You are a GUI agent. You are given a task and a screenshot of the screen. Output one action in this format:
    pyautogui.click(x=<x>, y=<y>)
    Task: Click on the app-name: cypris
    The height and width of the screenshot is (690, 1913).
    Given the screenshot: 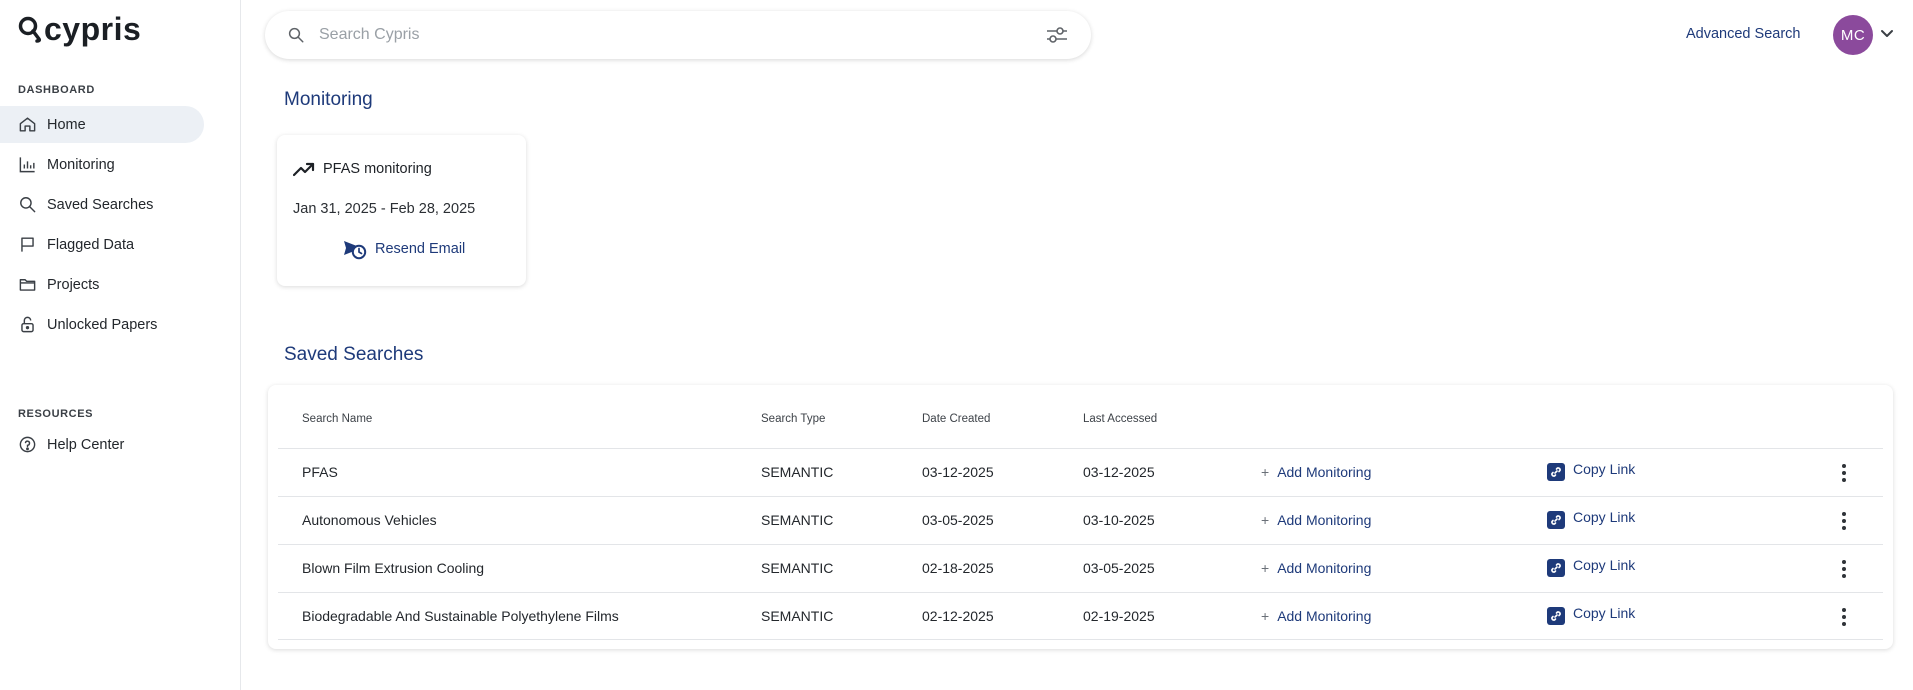 What is the action you would take?
    pyautogui.click(x=93, y=29)
    